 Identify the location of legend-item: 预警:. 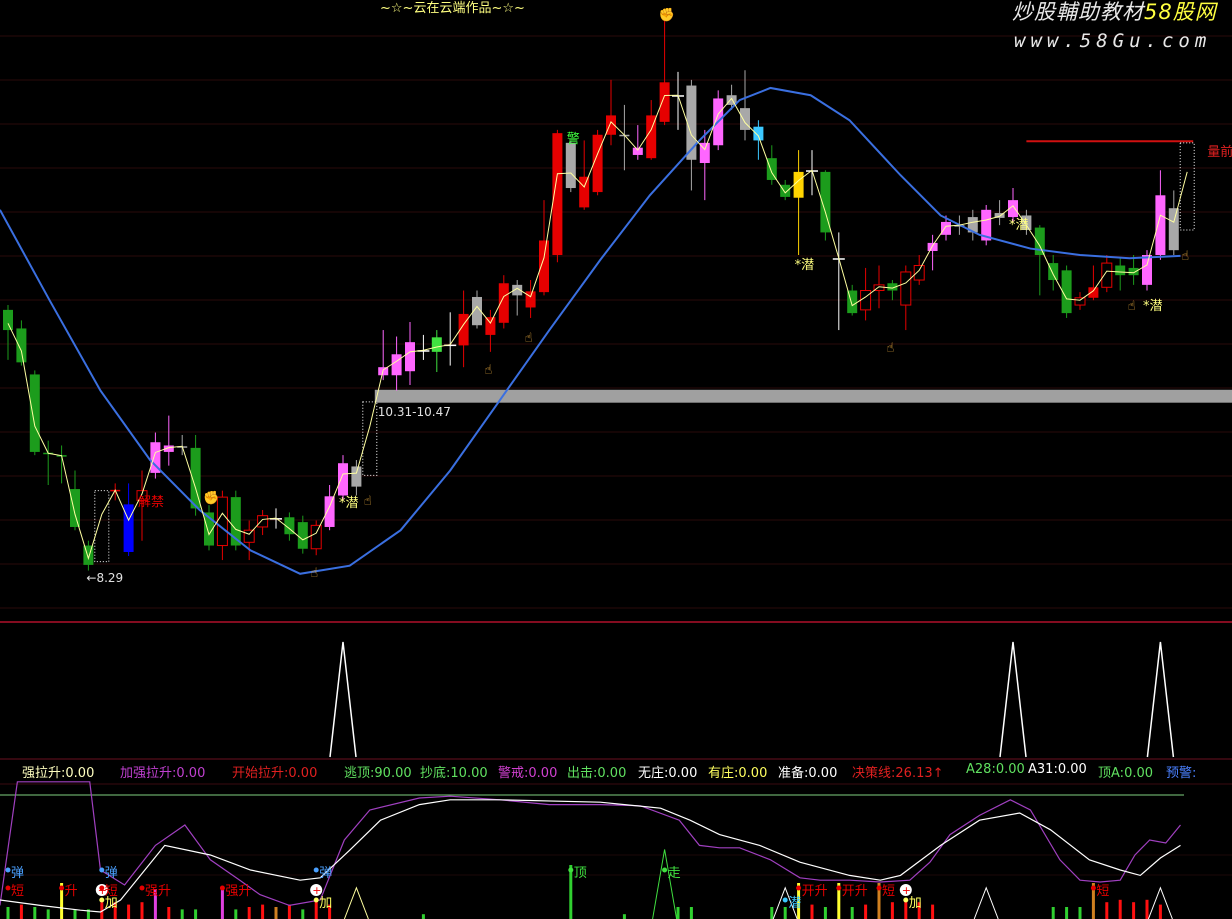
(1181, 773).